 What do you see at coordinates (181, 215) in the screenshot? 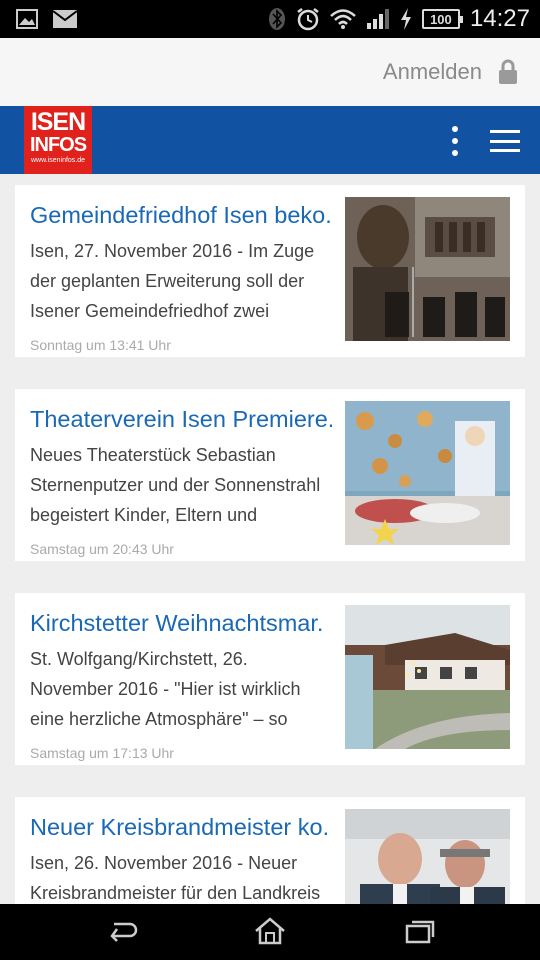
I see `article-title: Gemeindefriedhof Isen beko.` at bounding box center [181, 215].